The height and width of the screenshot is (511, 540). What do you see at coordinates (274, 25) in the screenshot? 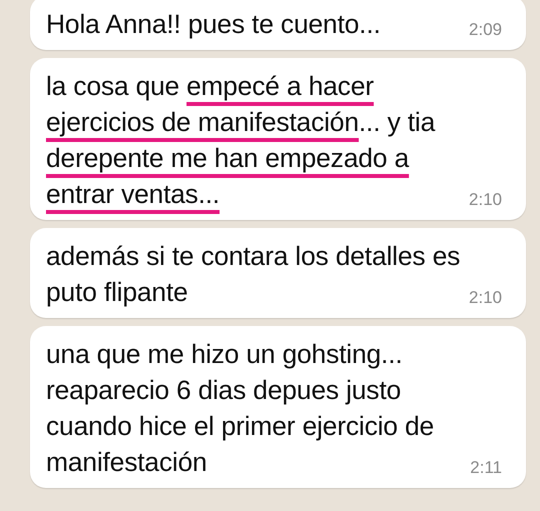
I see `message-text: Hola Anna!! pues te cuento... 2:09` at bounding box center [274, 25].